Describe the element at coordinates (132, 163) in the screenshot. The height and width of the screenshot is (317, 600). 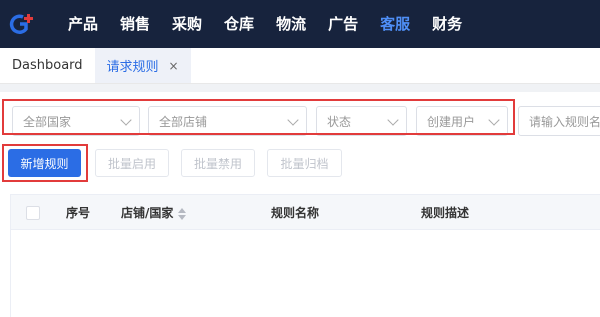
I see `batch-enable-button: 批量启用` at that location.